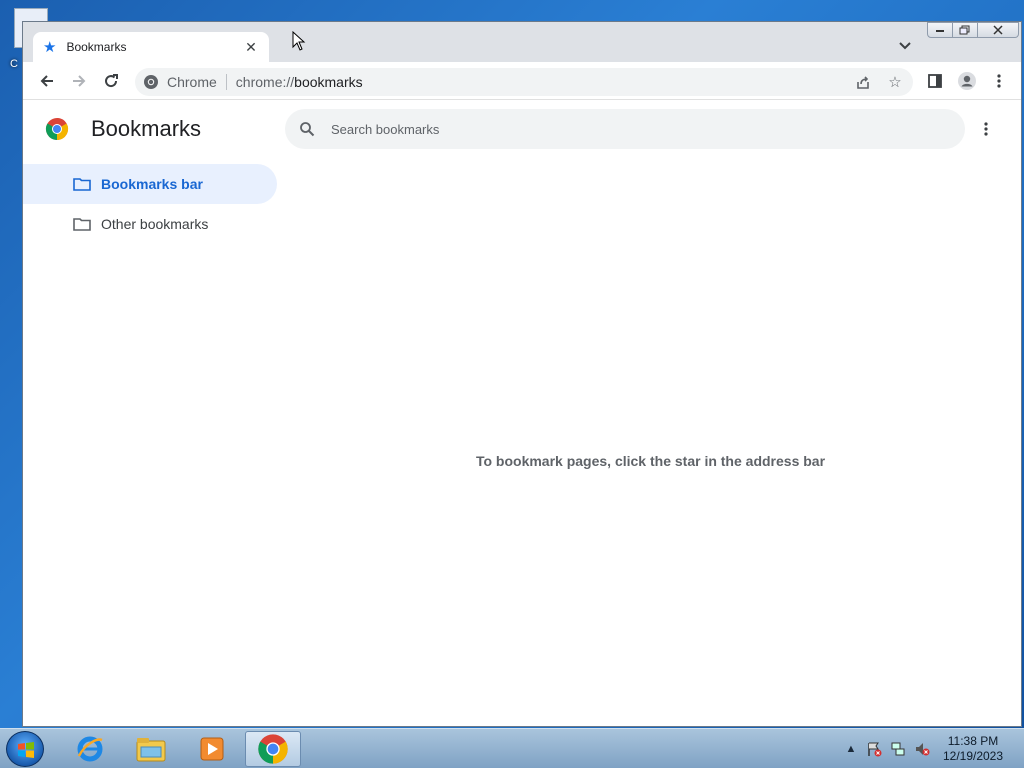 Image resolution: width=1024 pixels, height=768 pixels. What do you see at coordinates (197, 82) in the screenshot?
I see `omnibox-chip: Chrome` at bounding box center [197, 82].